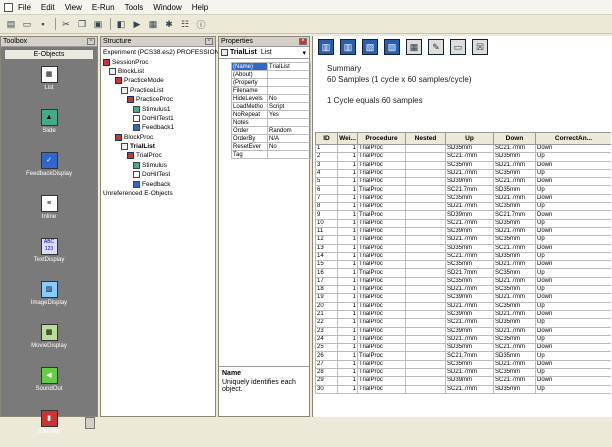 The image size is (612, 447). What do you see at coordinates (469, 298) in the screenshot?
I see `table-cell: SC39mm` at bounding box center [469, 298].